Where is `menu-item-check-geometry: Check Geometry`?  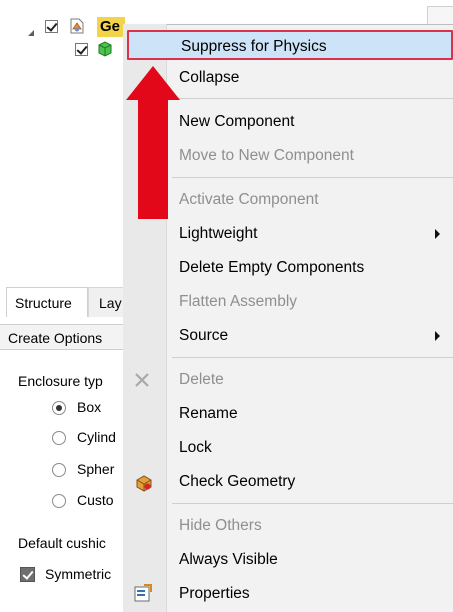
menu-item-check-geometry: Check Geometry is located at coordinates (310, 482).